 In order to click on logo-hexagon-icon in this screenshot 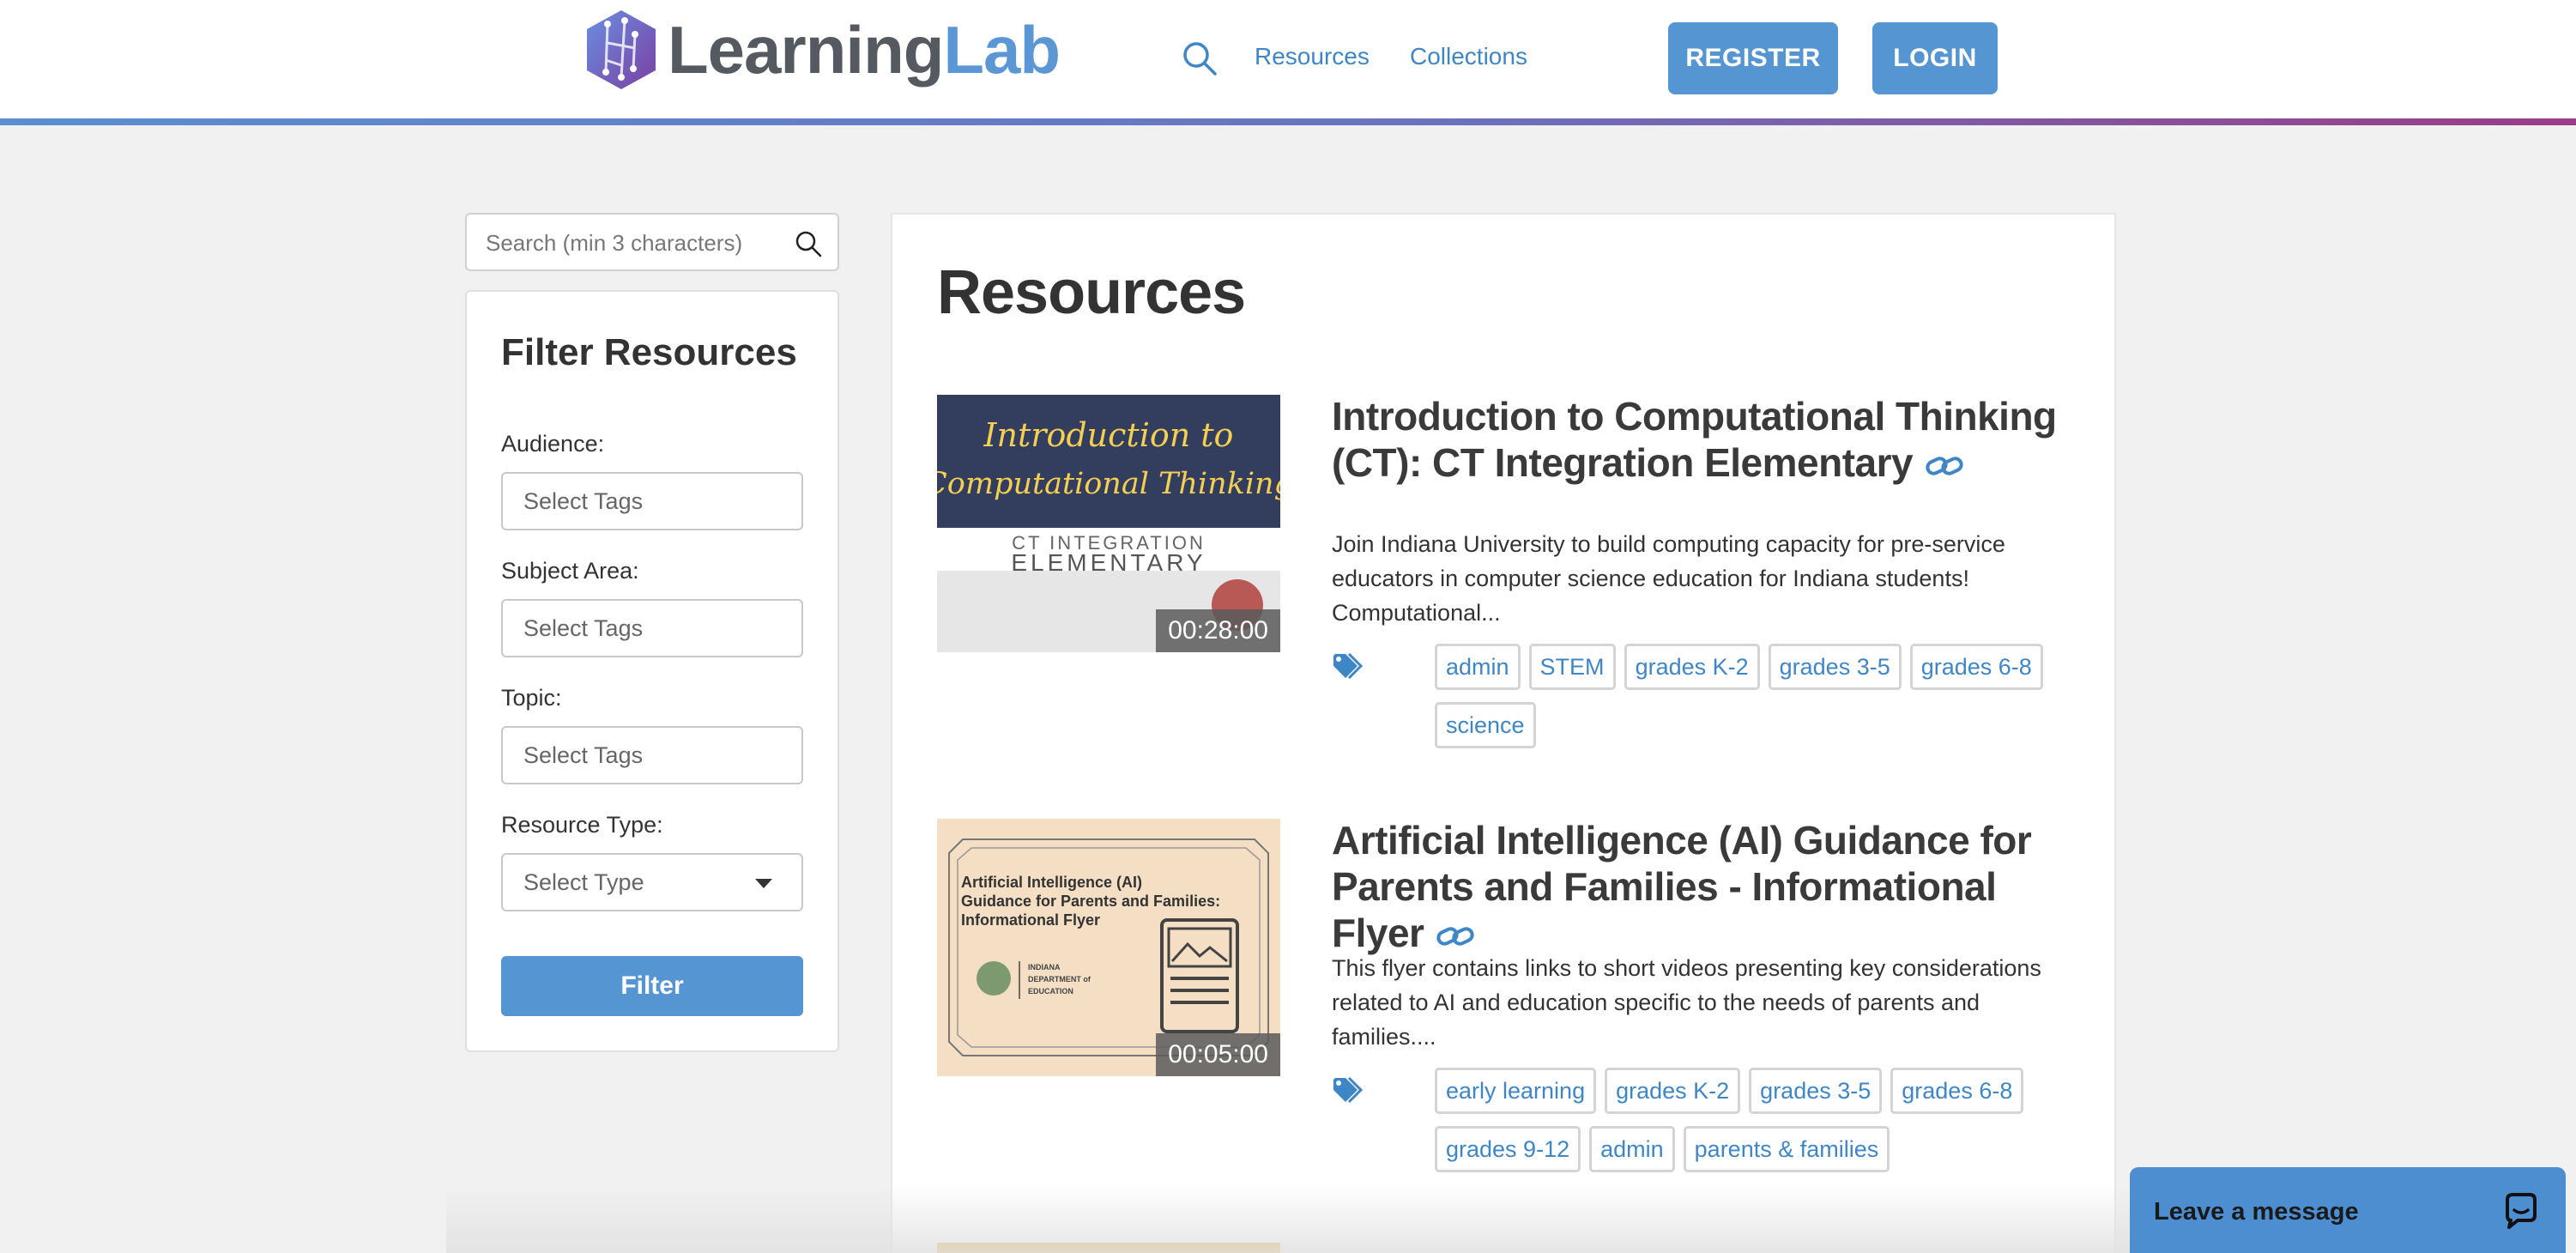, I will do `click(621, 49)`.